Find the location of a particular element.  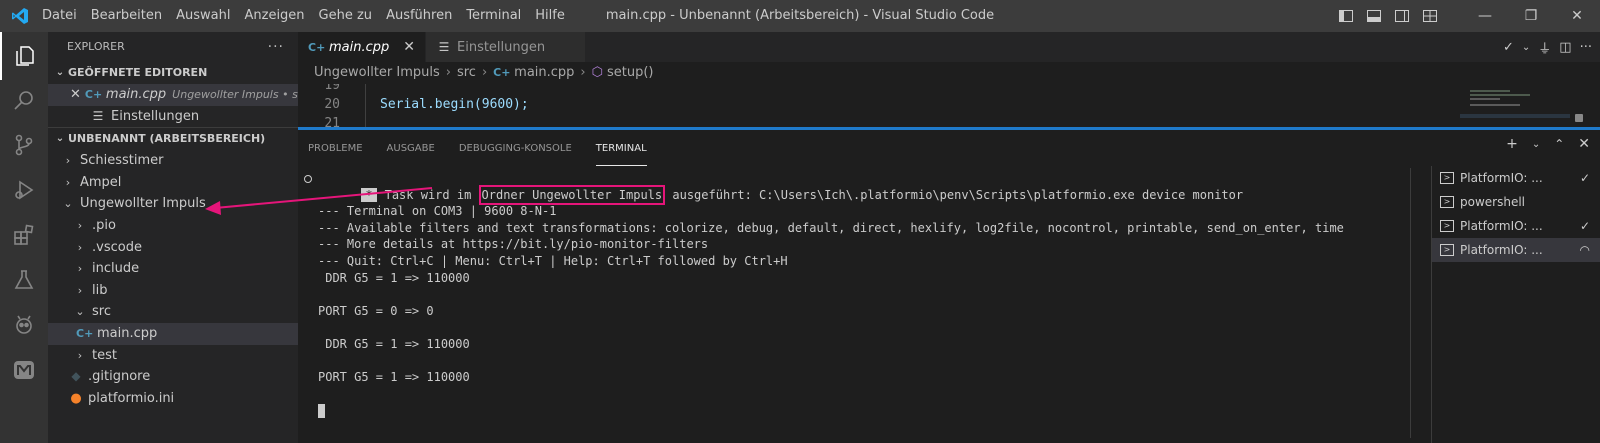

tree-item-platformio-ini: ● platformio.ini is located at coordinates (173, 399).